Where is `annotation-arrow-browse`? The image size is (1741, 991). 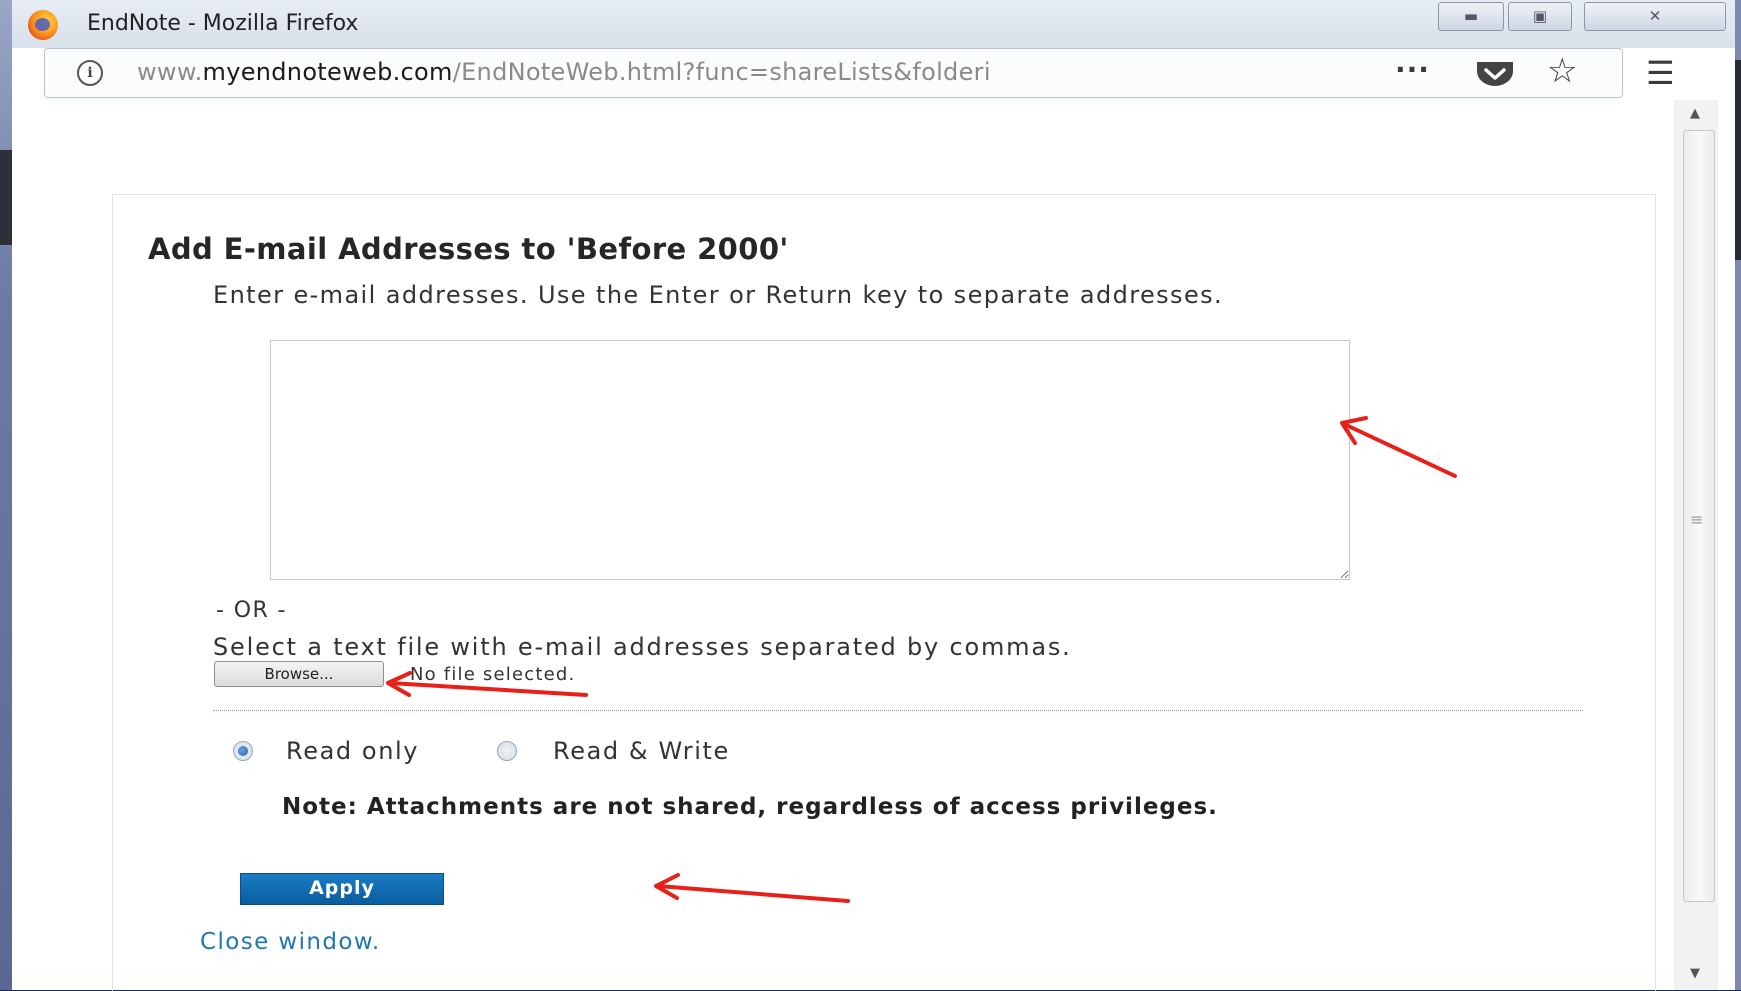 annotation-arrow-browse is located at coordinates (487, 684).